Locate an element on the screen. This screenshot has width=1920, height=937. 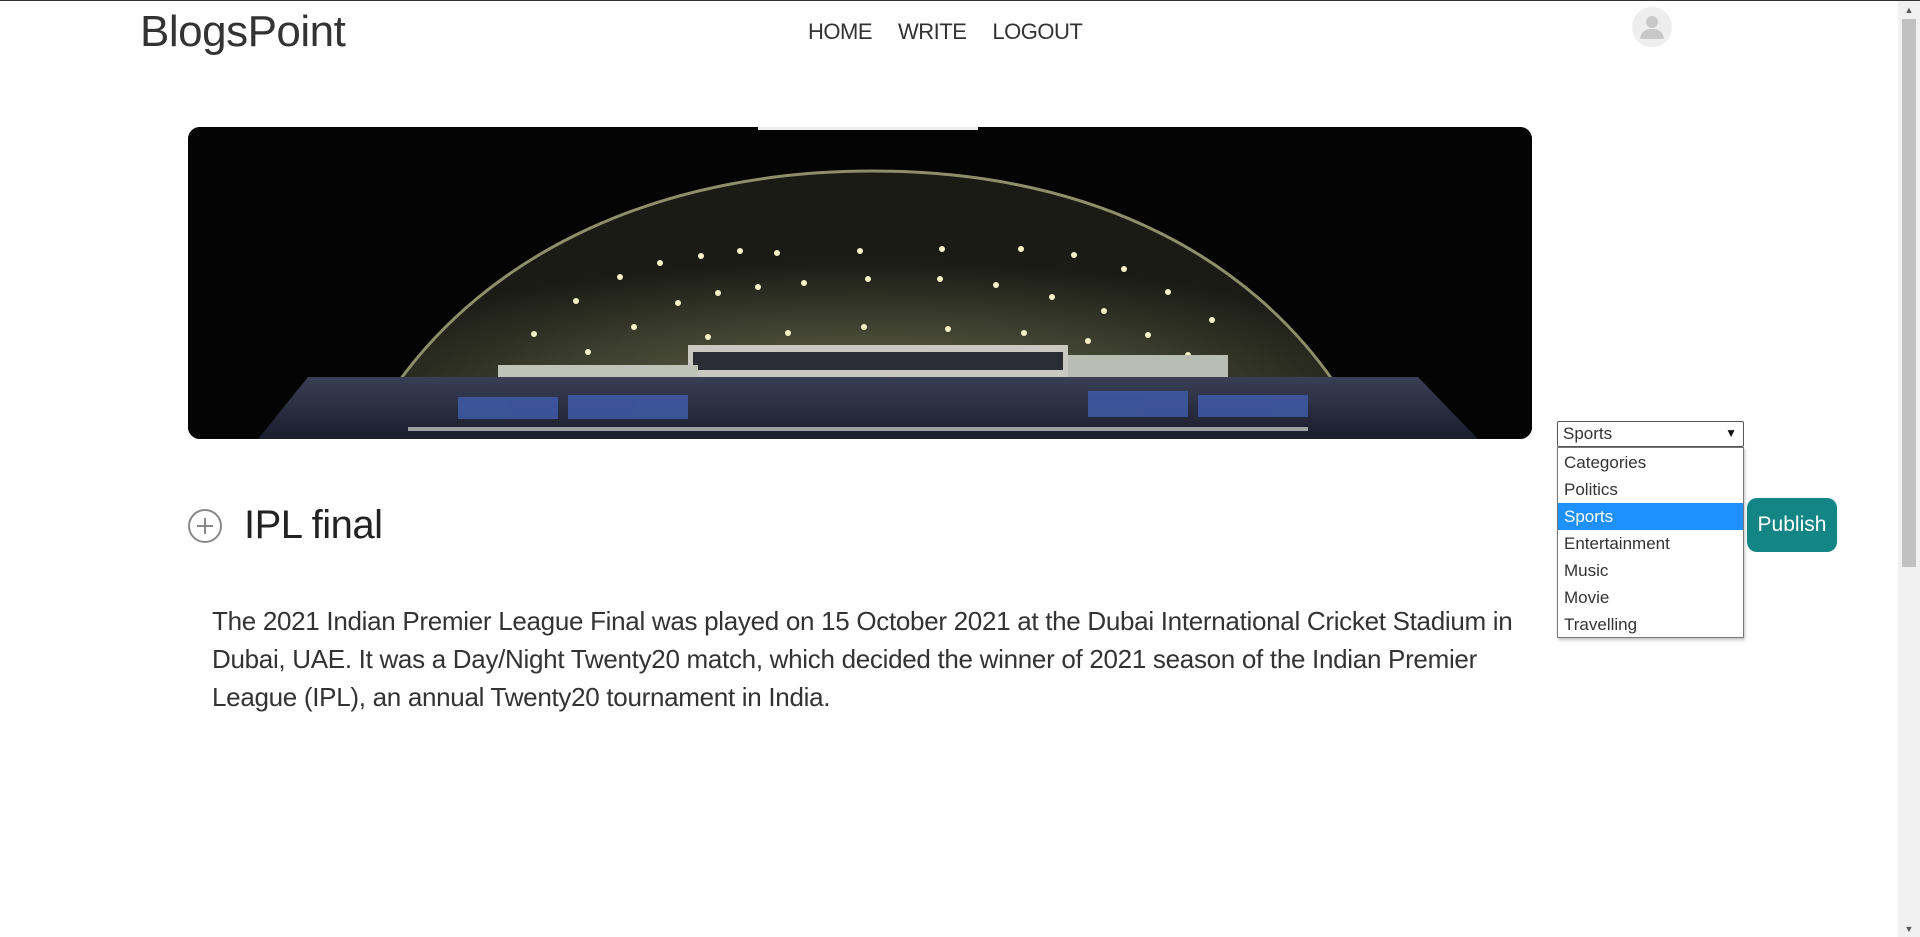
brand-logo: BlogsPoint is located at coordinates (243, 32).